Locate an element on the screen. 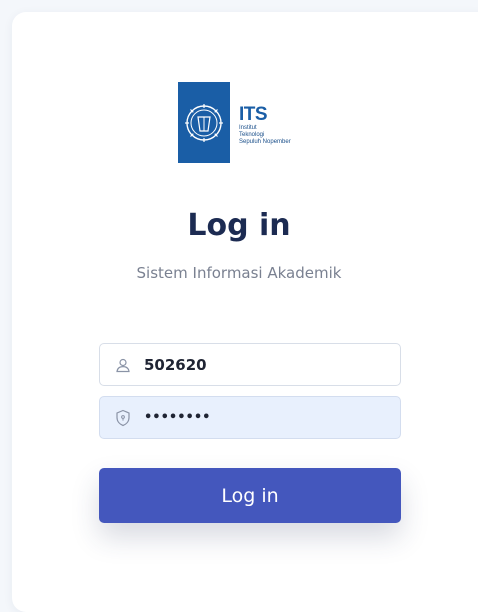 The image size is (478, 612). its-logo: ITS Institut Teknologi Sepuluh Nopember is located at coordinates (245, 122).